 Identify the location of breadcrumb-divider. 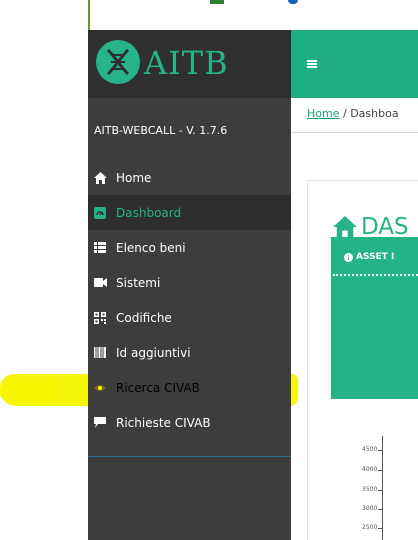
(354, 132).